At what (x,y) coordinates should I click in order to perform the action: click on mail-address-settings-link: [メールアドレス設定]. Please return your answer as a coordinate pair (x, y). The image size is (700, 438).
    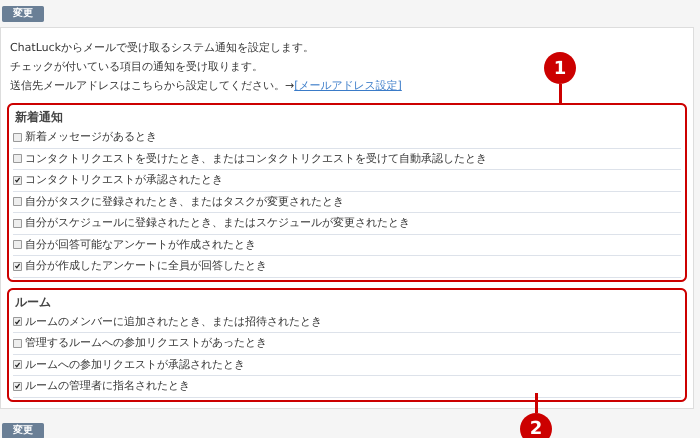
    Looking at the image, I should click on (348, 85).